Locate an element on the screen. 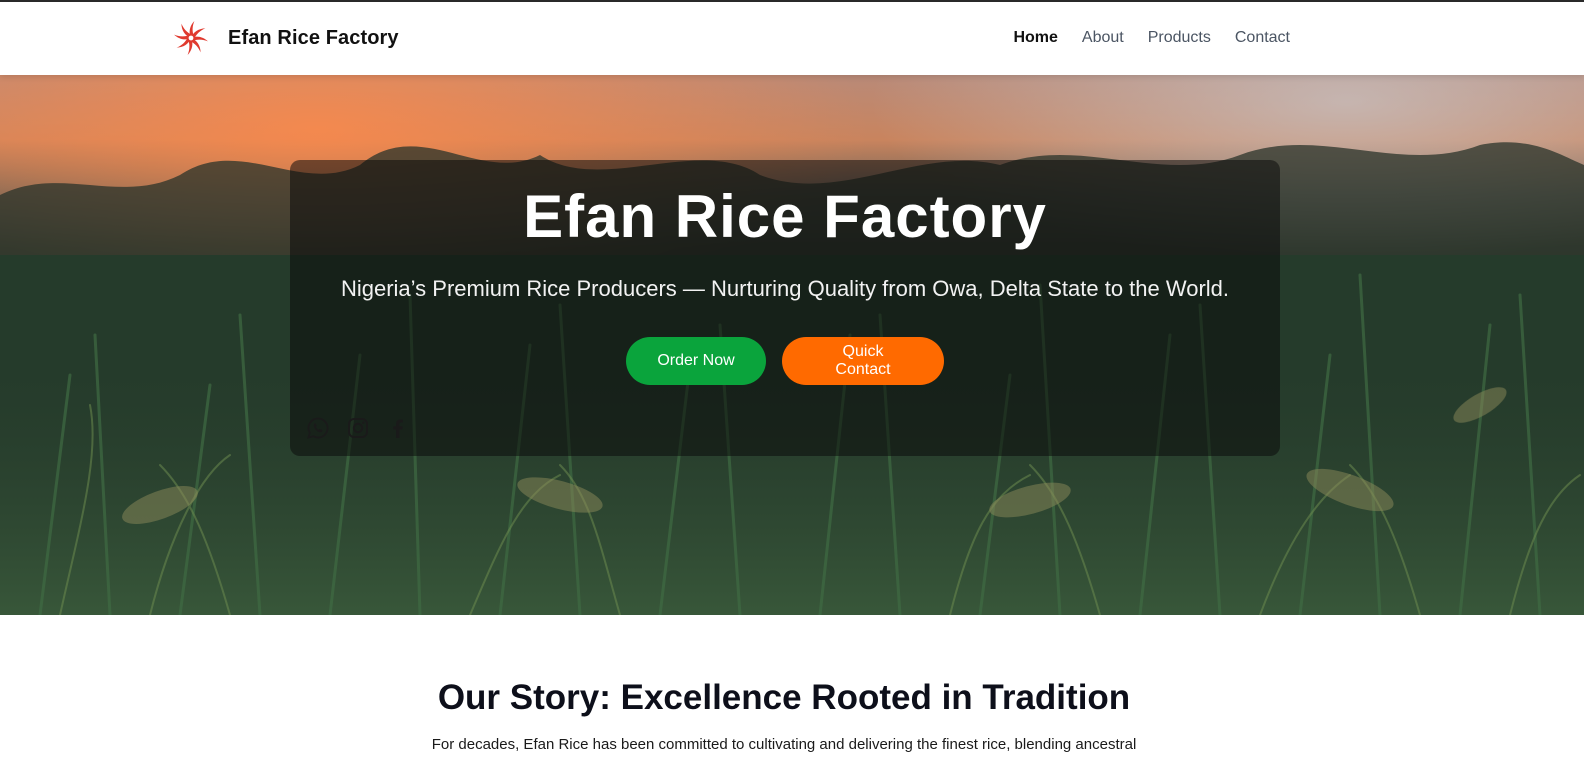  nav-link-home: Home is located at coordinates (1035, 38).